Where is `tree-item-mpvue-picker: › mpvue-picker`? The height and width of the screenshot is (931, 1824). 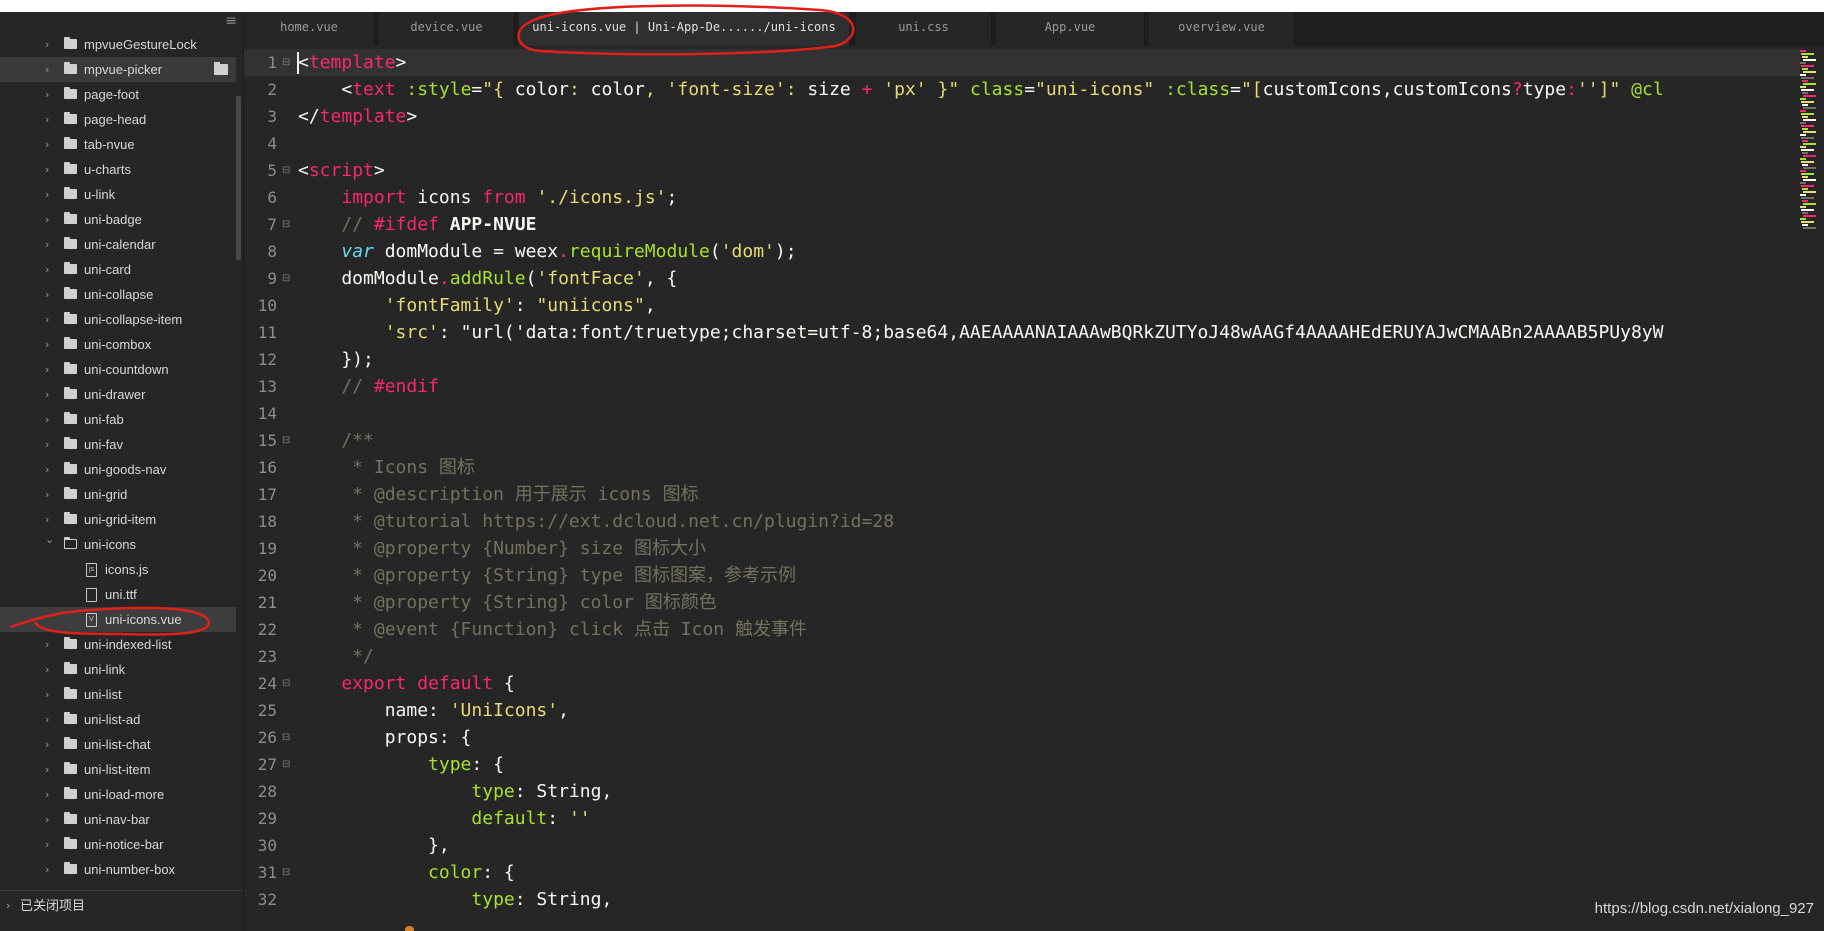
tree-item-mpvue-picker: › mpvue-picker is located at coordinates (118, 69).